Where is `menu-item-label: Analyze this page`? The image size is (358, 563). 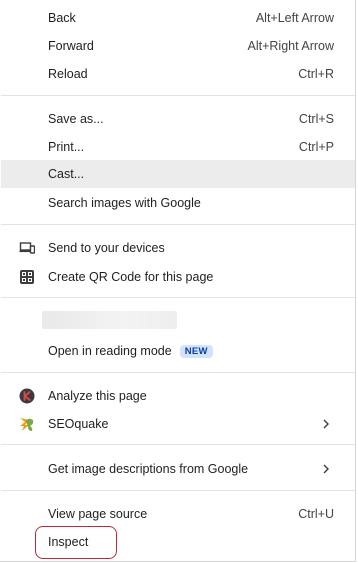
menu-item-label: Analyze this page is located at coordinates (97, 396).